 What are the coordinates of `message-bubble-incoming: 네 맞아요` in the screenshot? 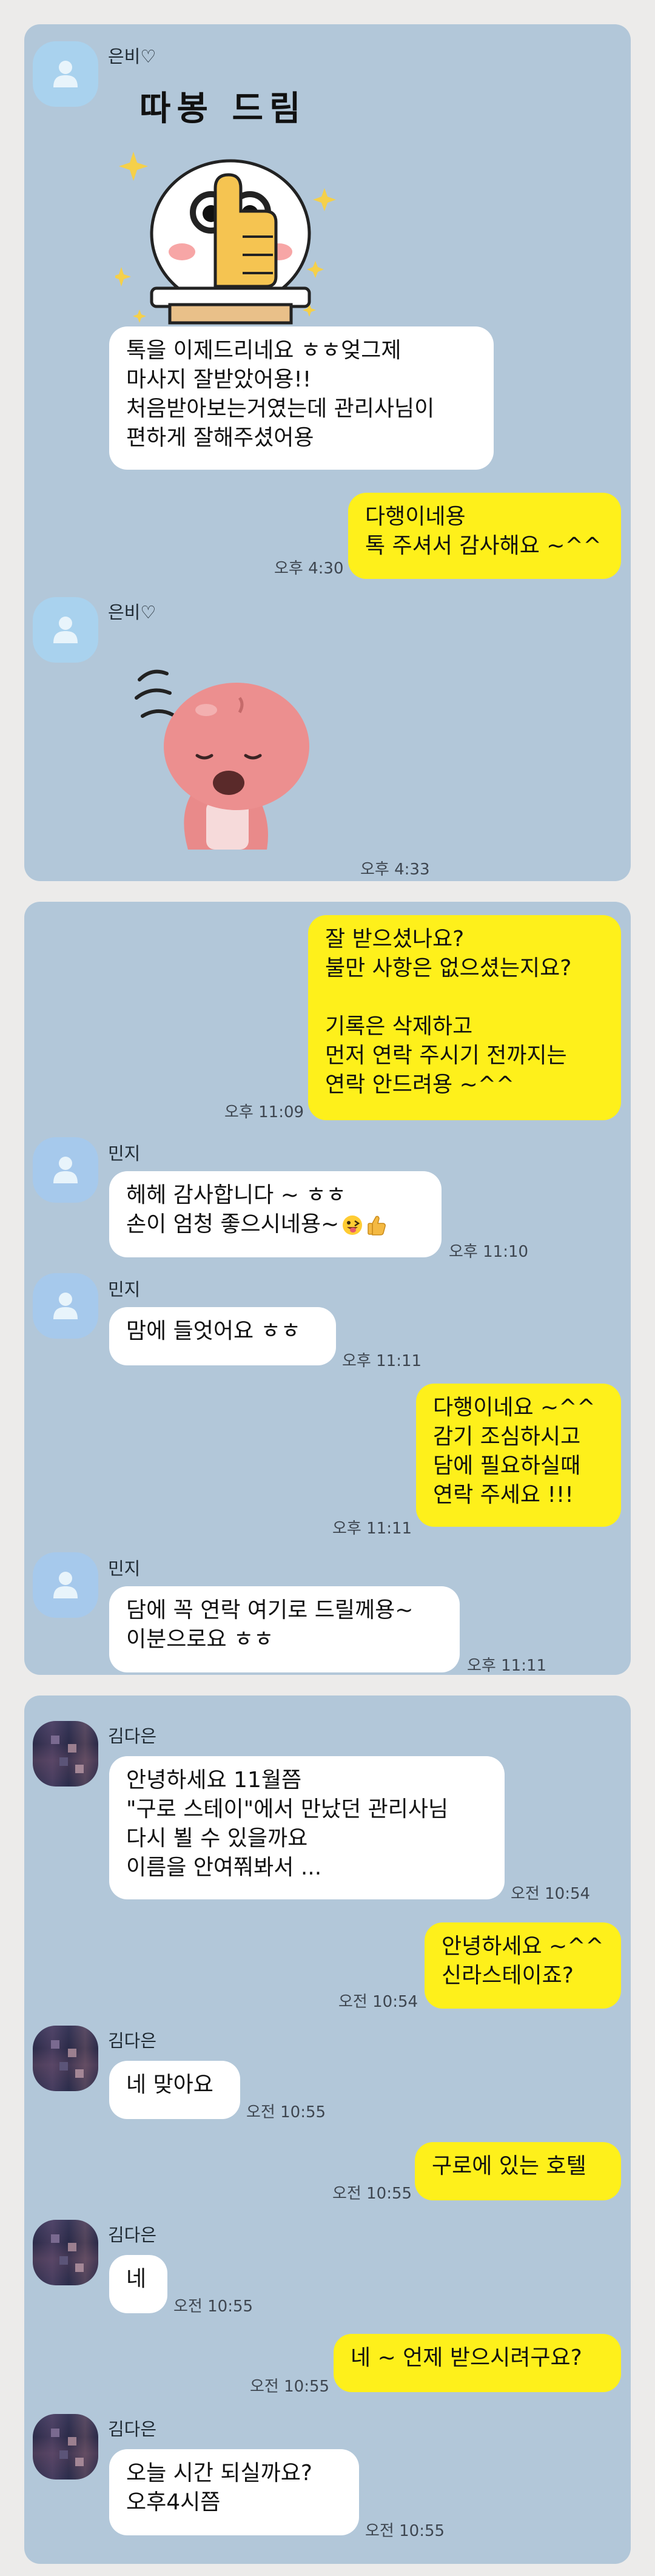 It's located at (175, 2090).